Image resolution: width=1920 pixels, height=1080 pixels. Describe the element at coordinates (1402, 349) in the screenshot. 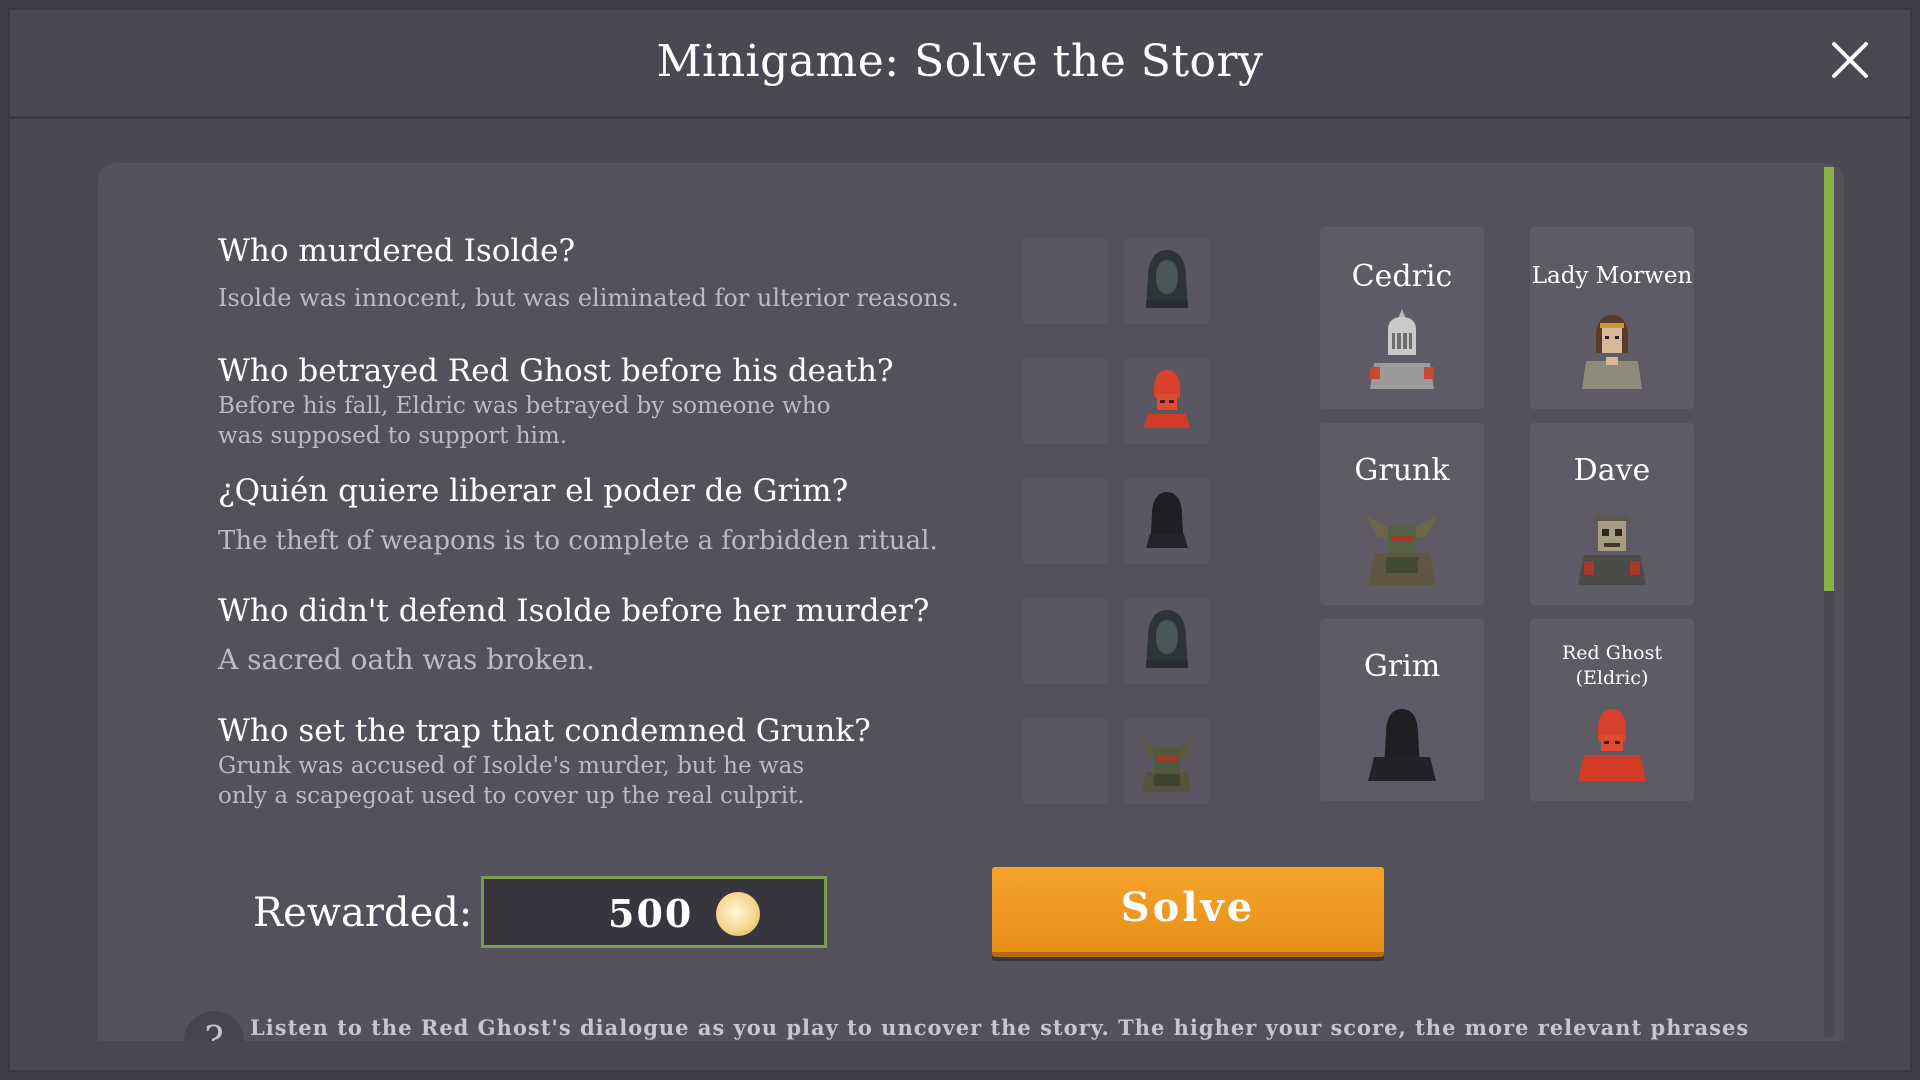

I see `knight-icon` at that location.